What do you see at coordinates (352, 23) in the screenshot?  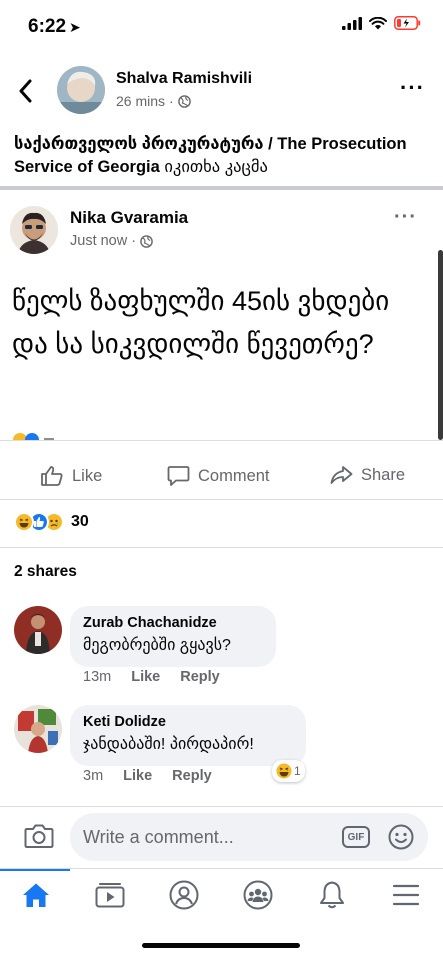 I see `signal-icon` at bounding box center [352, 23].